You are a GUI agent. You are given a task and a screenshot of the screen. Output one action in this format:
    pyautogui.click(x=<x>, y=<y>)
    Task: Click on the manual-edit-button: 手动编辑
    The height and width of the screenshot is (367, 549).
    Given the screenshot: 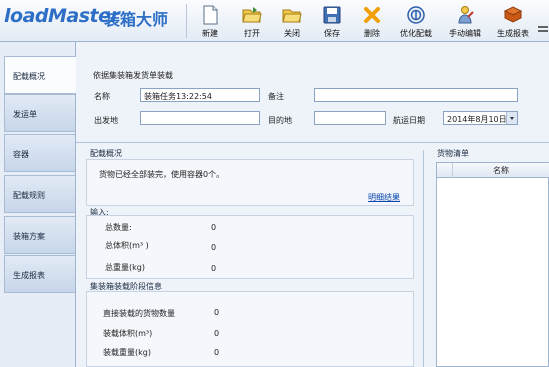 What is the action you would take?
    pyautogui.click(x=465, y=21)
    